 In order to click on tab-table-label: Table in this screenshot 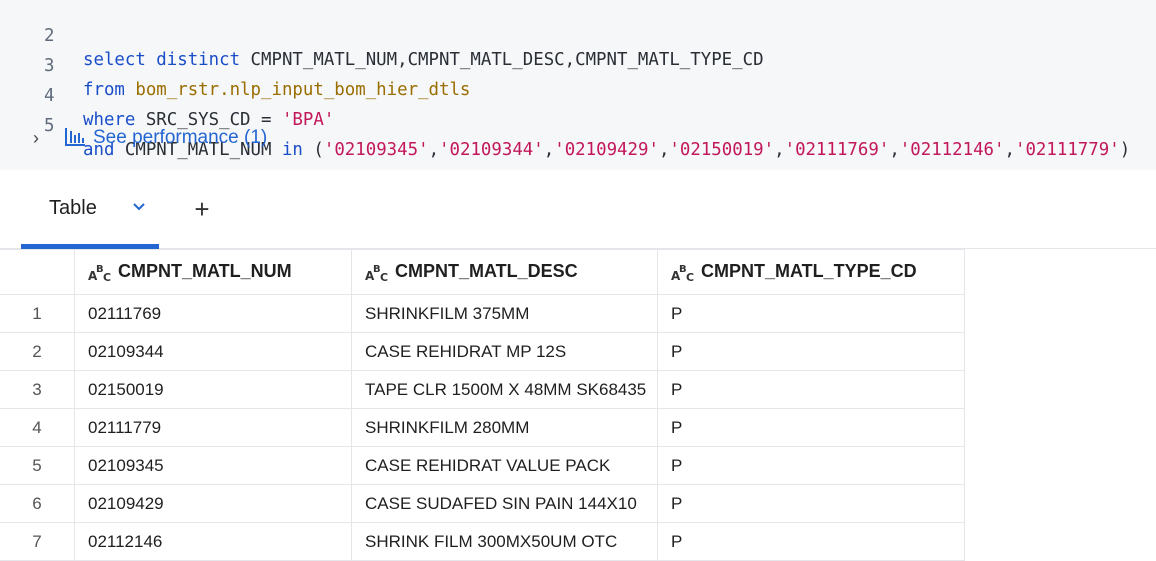, I will do `click(73, 208)`.